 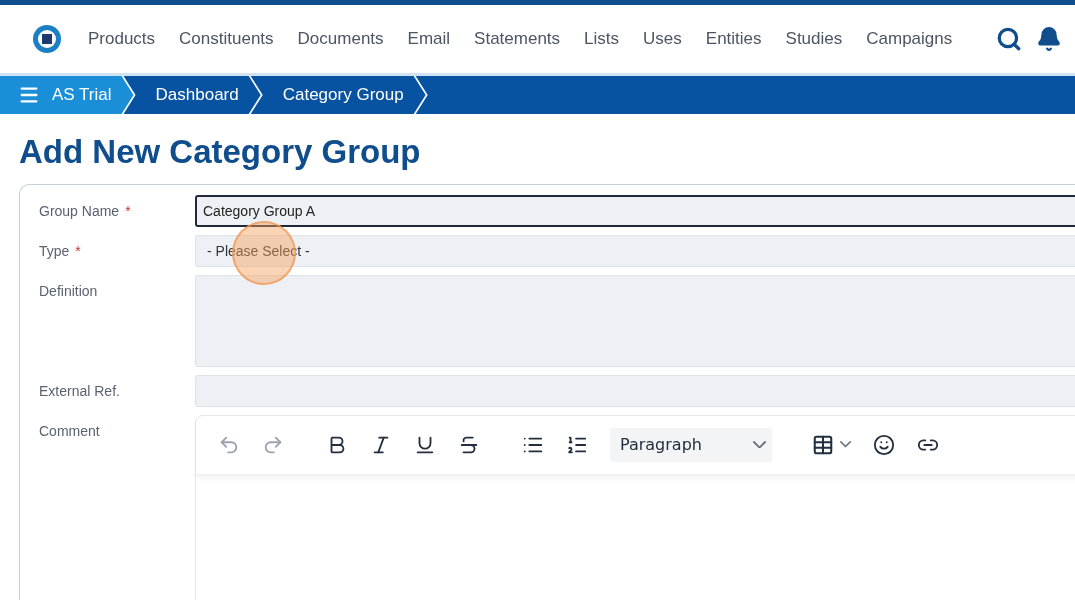 What do you see at coordinates (635, 320) in the screenshot?
I see `textarea-field` at bounding box center [635, 320].